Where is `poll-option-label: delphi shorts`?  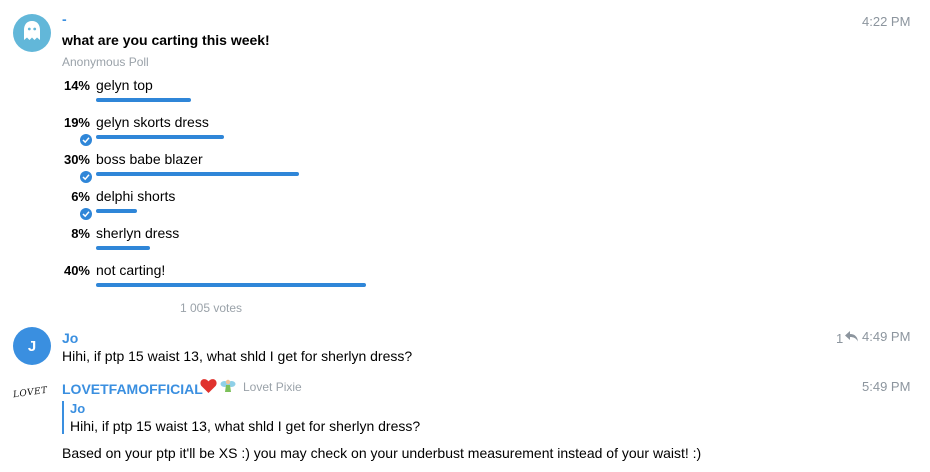 poll-option-label: delphi shorts is located at coordinates (136, 196).